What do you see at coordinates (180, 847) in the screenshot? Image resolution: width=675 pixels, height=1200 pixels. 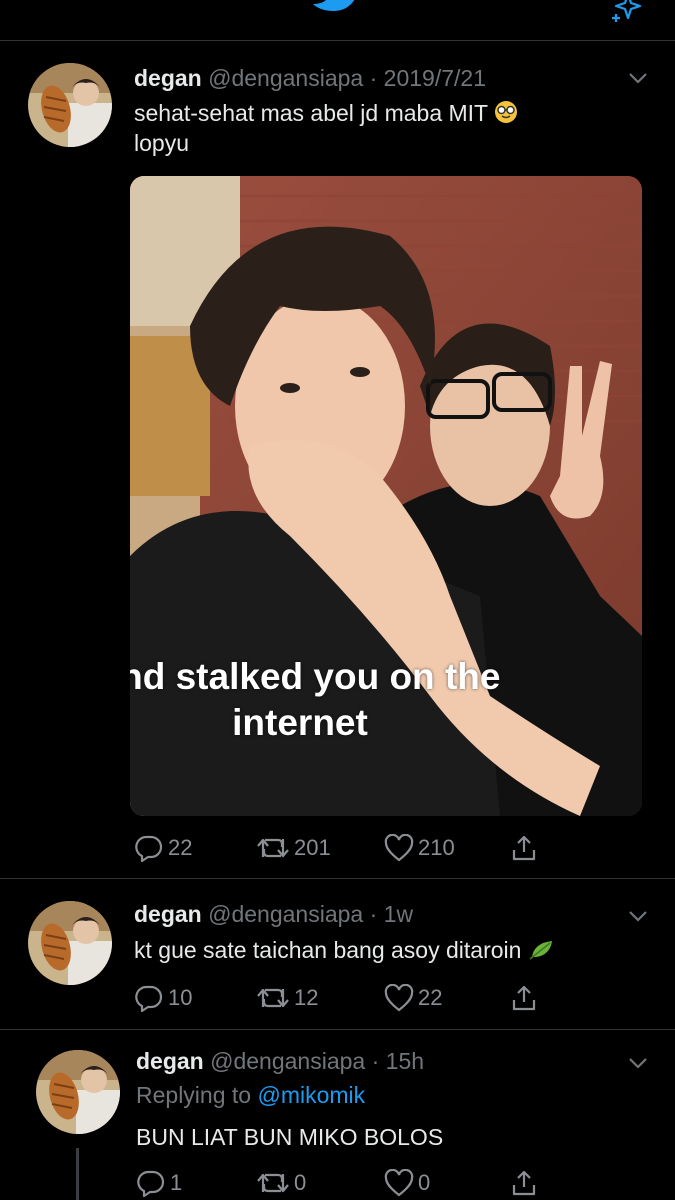 I see `reply-count: 22` at bounding box center [180, 847].